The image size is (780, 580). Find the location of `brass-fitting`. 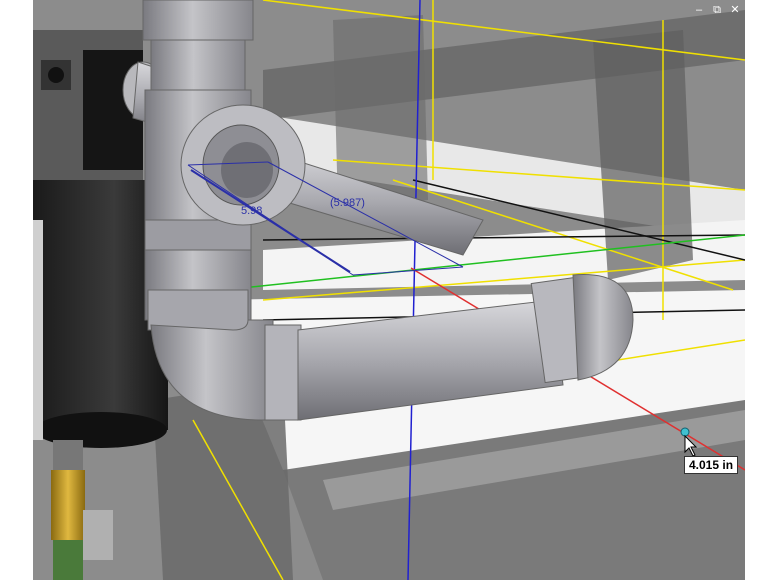

brass-fitting is located at coordinates (68, 505).